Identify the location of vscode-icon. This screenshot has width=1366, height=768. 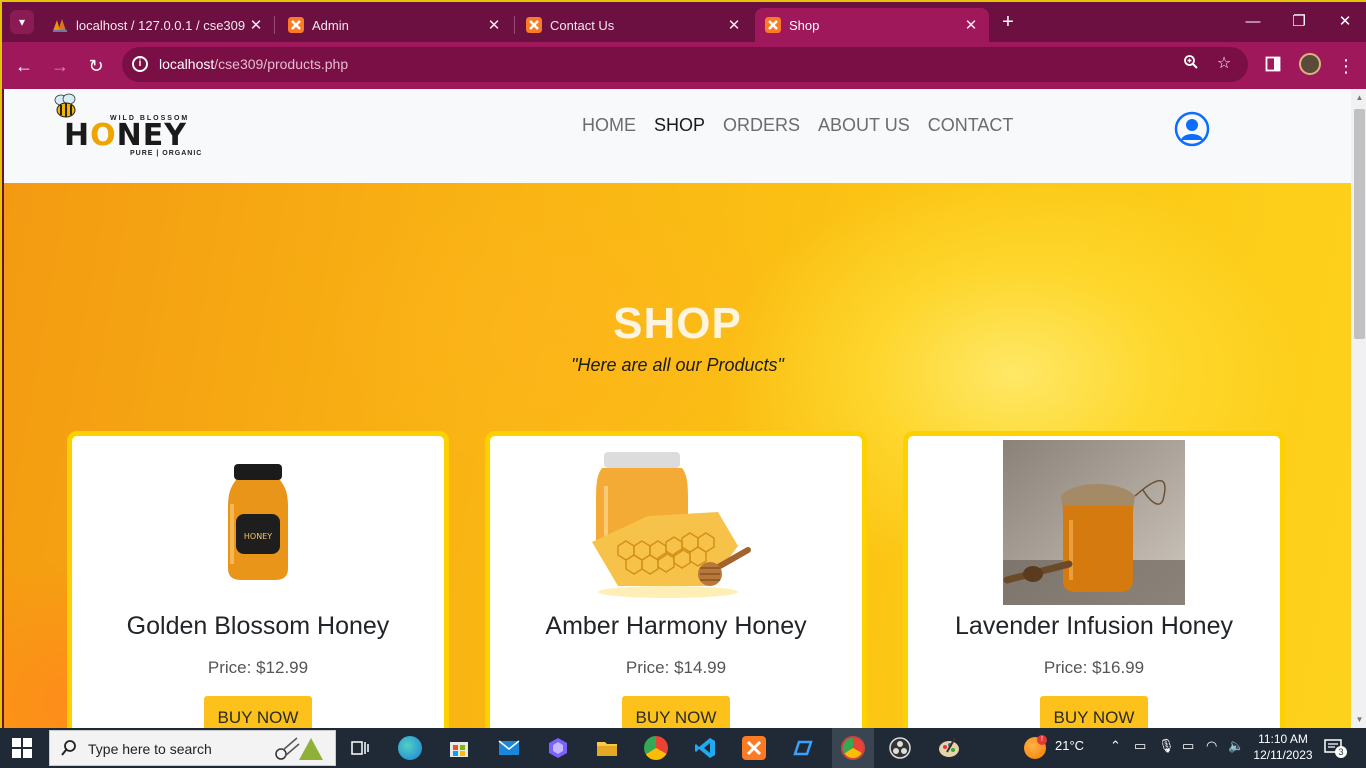
(705, 748).